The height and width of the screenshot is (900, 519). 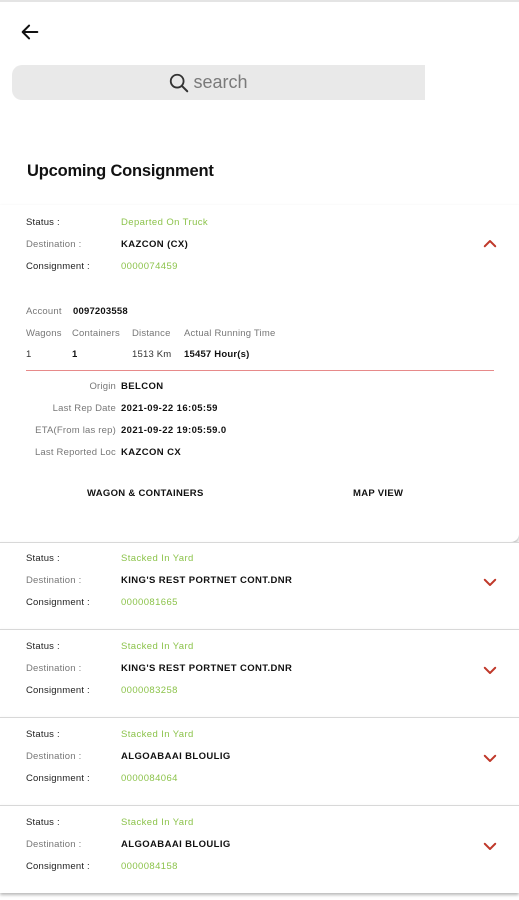 I want to click on destination-value: KAZCON (CX), so click(x=155, y=244).